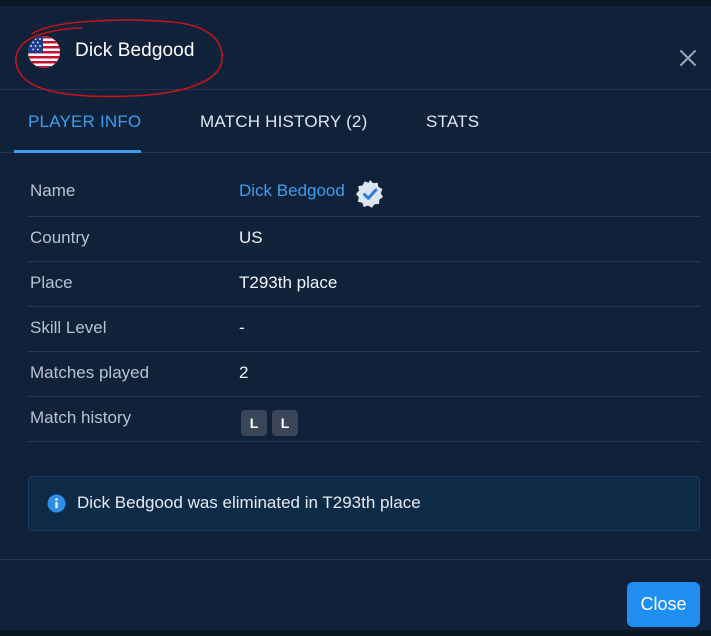 Image resolution: width=711 pixels, height=636 pixels. I want to click on tab-stats: STATS, so click(452, 122).